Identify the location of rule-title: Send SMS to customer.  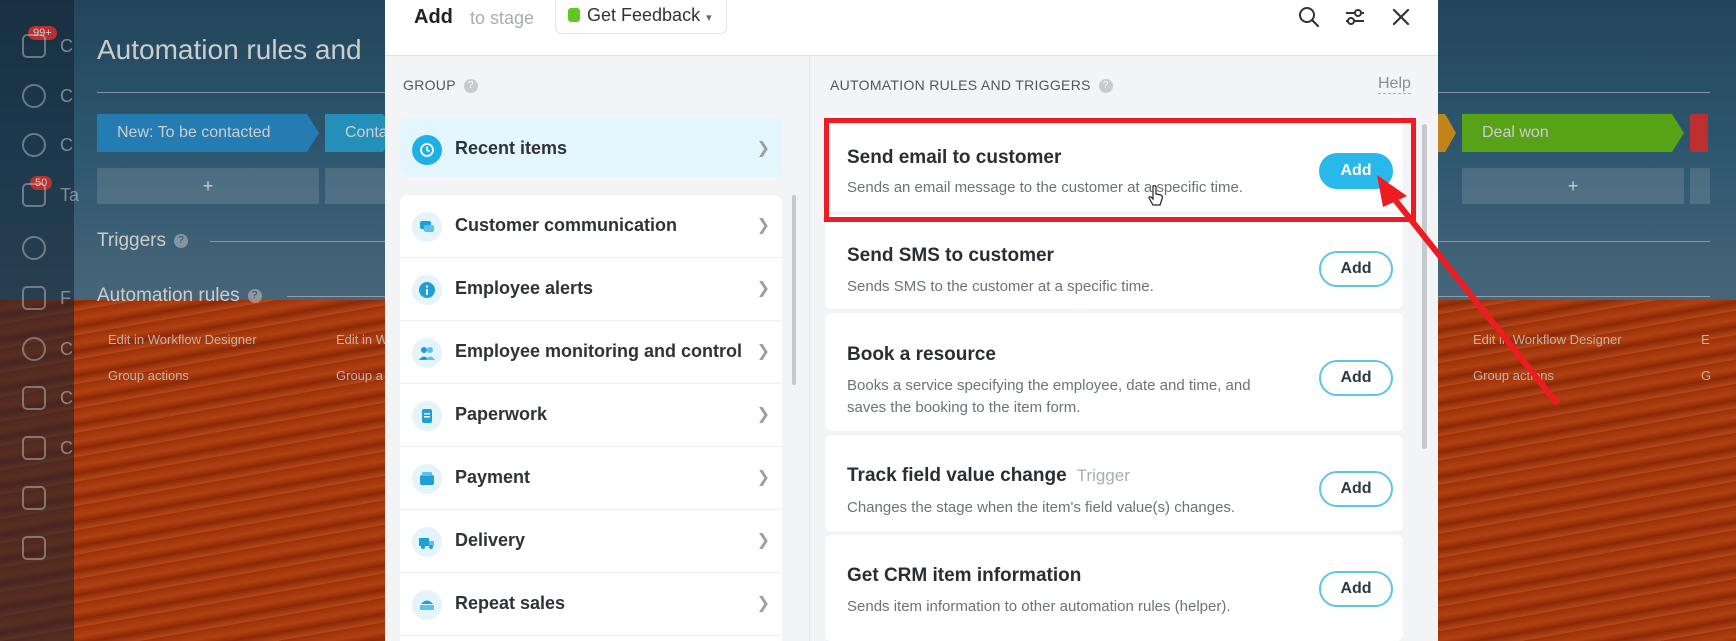
(950, 255).